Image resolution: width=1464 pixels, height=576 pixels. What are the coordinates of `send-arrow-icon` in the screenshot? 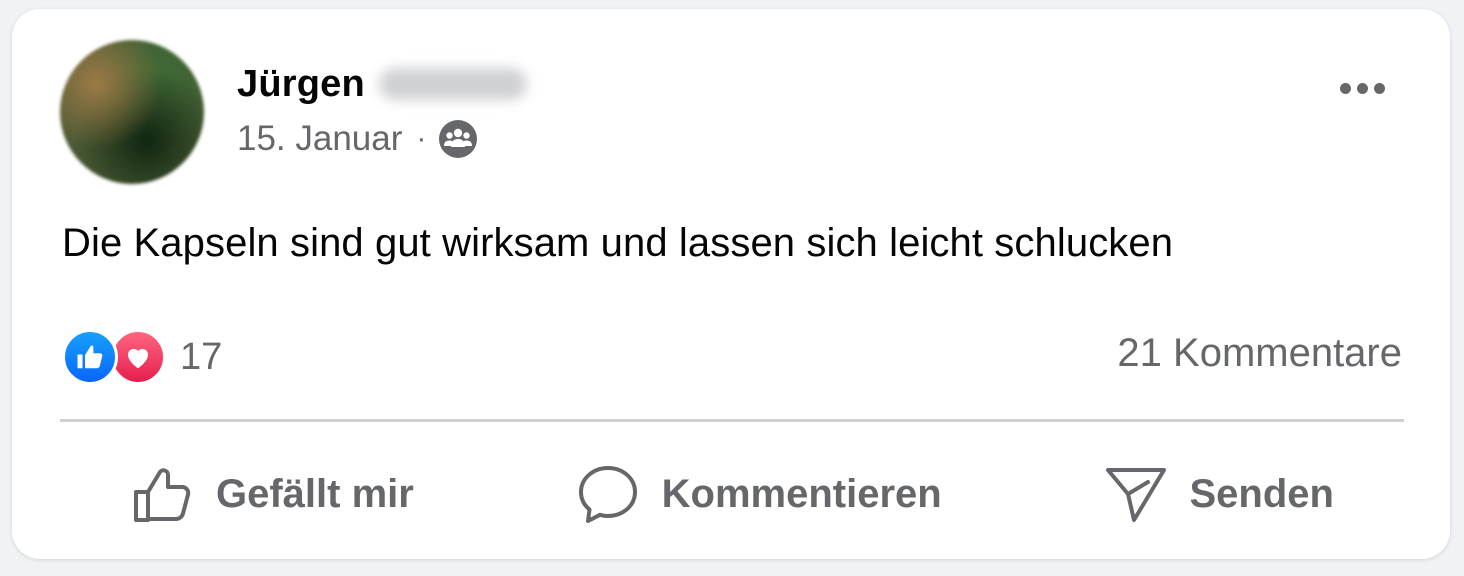 It's located at (1135, 495).